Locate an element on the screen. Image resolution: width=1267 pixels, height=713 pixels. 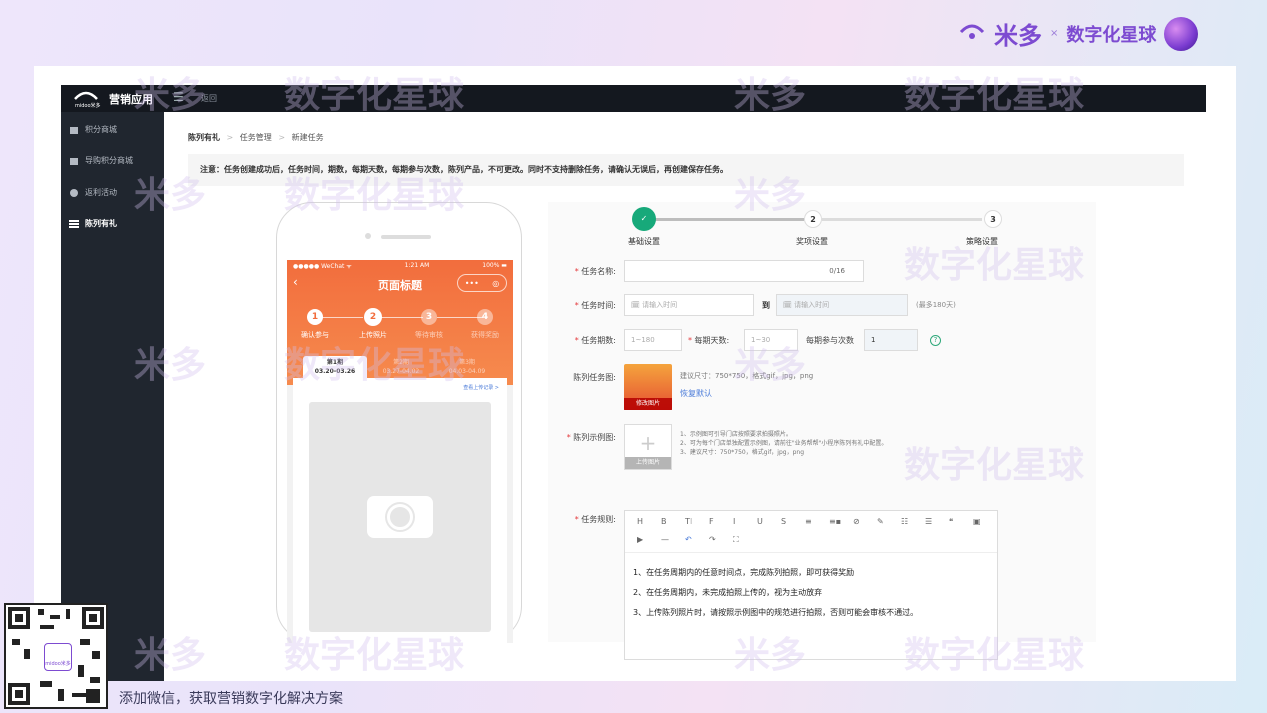
text-color-icon: ≡▪ is located at coordinates (835, 521).